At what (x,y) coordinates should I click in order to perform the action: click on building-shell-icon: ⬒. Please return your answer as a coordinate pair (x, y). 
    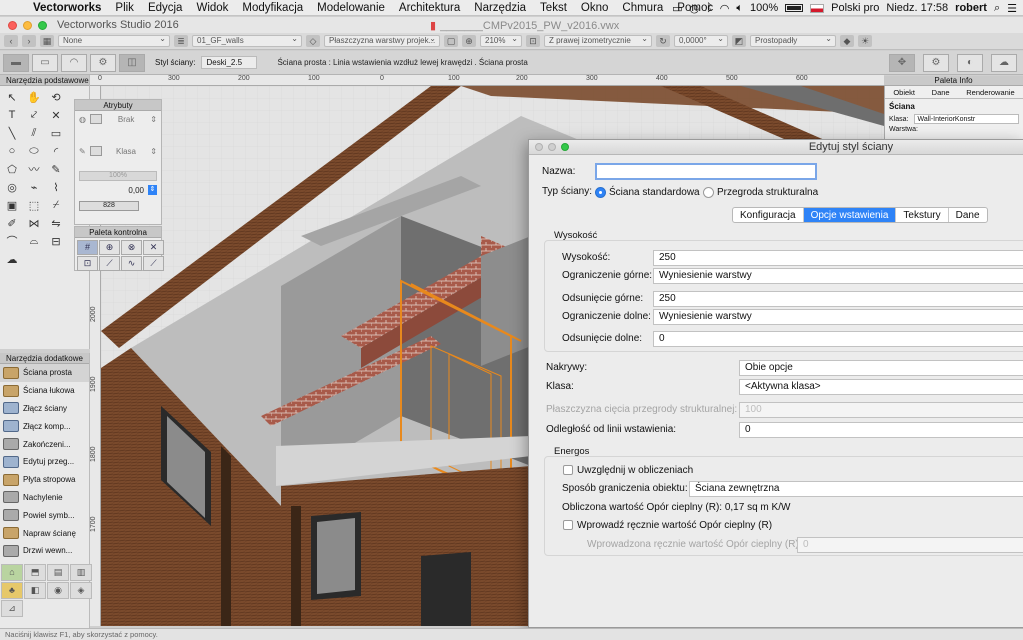
    Looking at the image, I should click on (35, 572).